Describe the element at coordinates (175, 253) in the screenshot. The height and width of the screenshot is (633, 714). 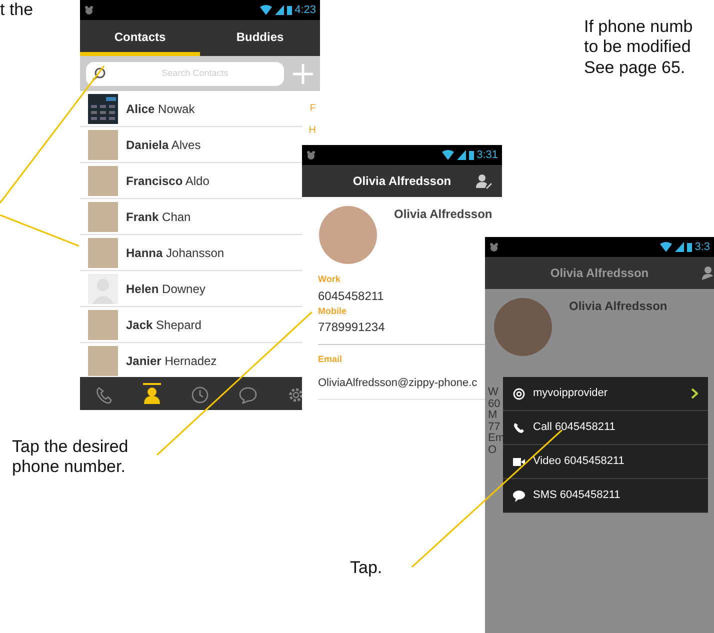
I see `contact-name: Hanna Johansson` at that location.